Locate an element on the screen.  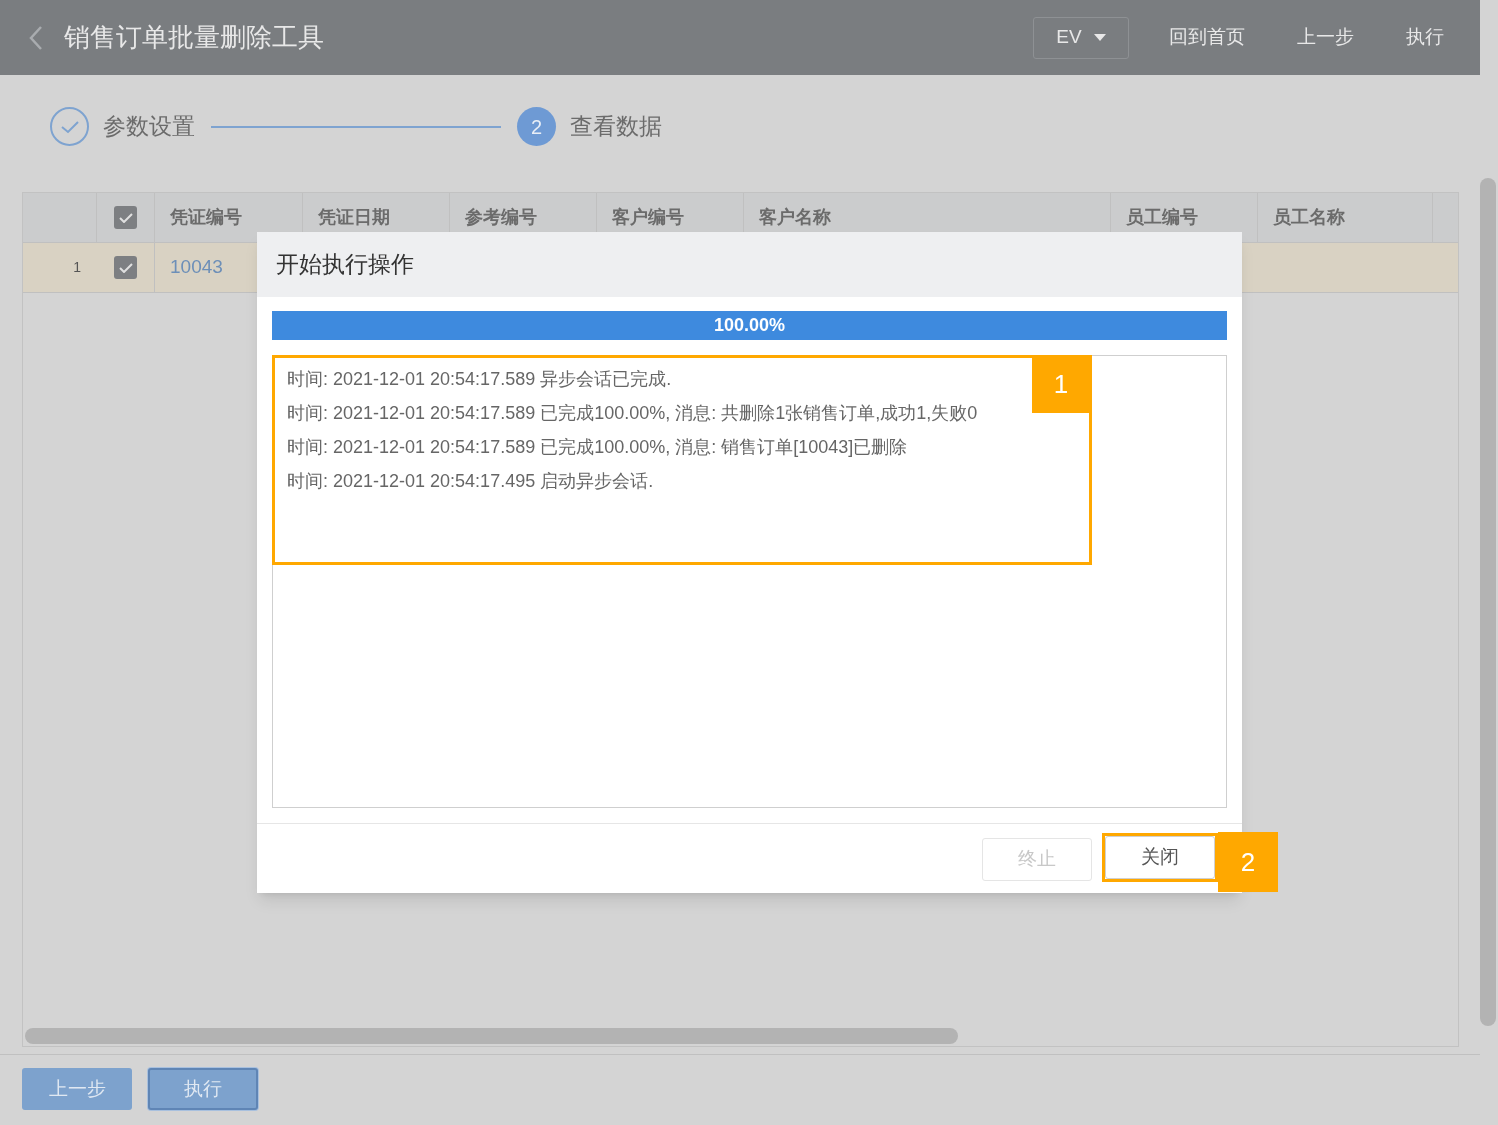
callout-number: 2 is located at coordinates (1248, 862).